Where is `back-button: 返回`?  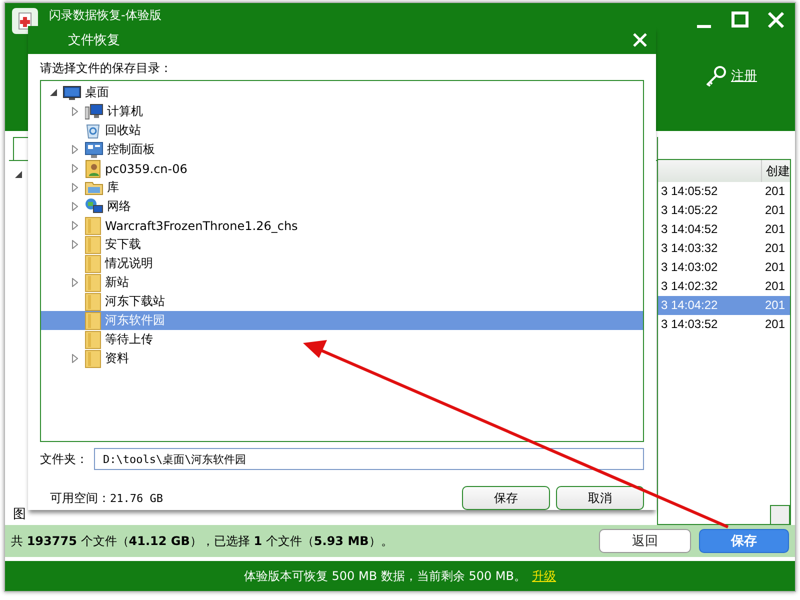
back-button: 返回 is located at coordinates (645, 541).